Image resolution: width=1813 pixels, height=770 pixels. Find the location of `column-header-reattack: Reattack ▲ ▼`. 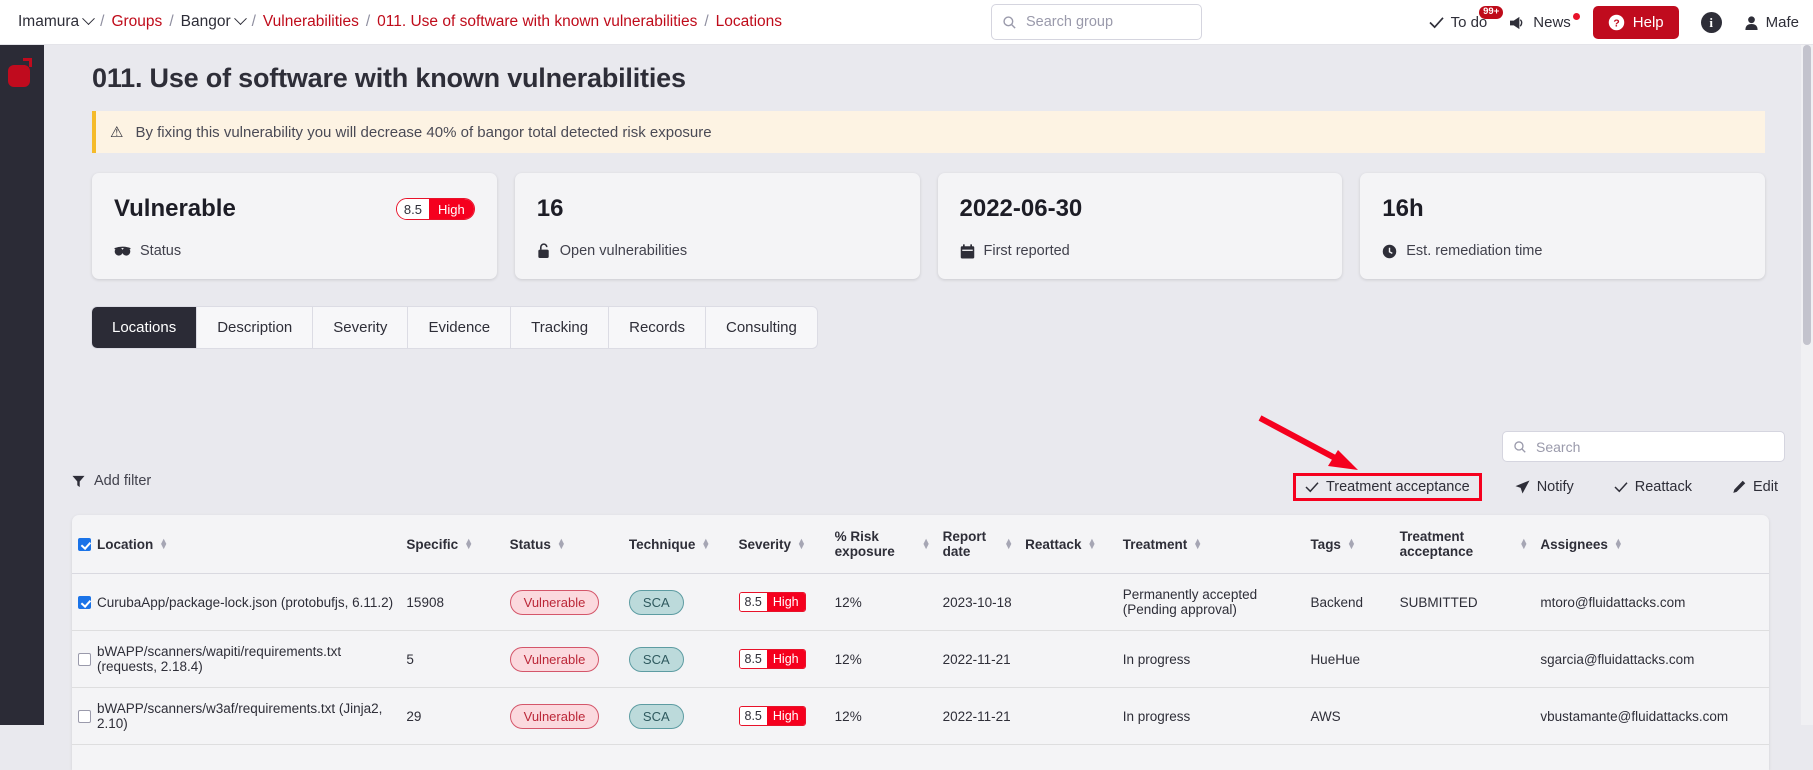

column-header-reattack: Reattack ▲ ▼ is located at coordinates (1068, 544).